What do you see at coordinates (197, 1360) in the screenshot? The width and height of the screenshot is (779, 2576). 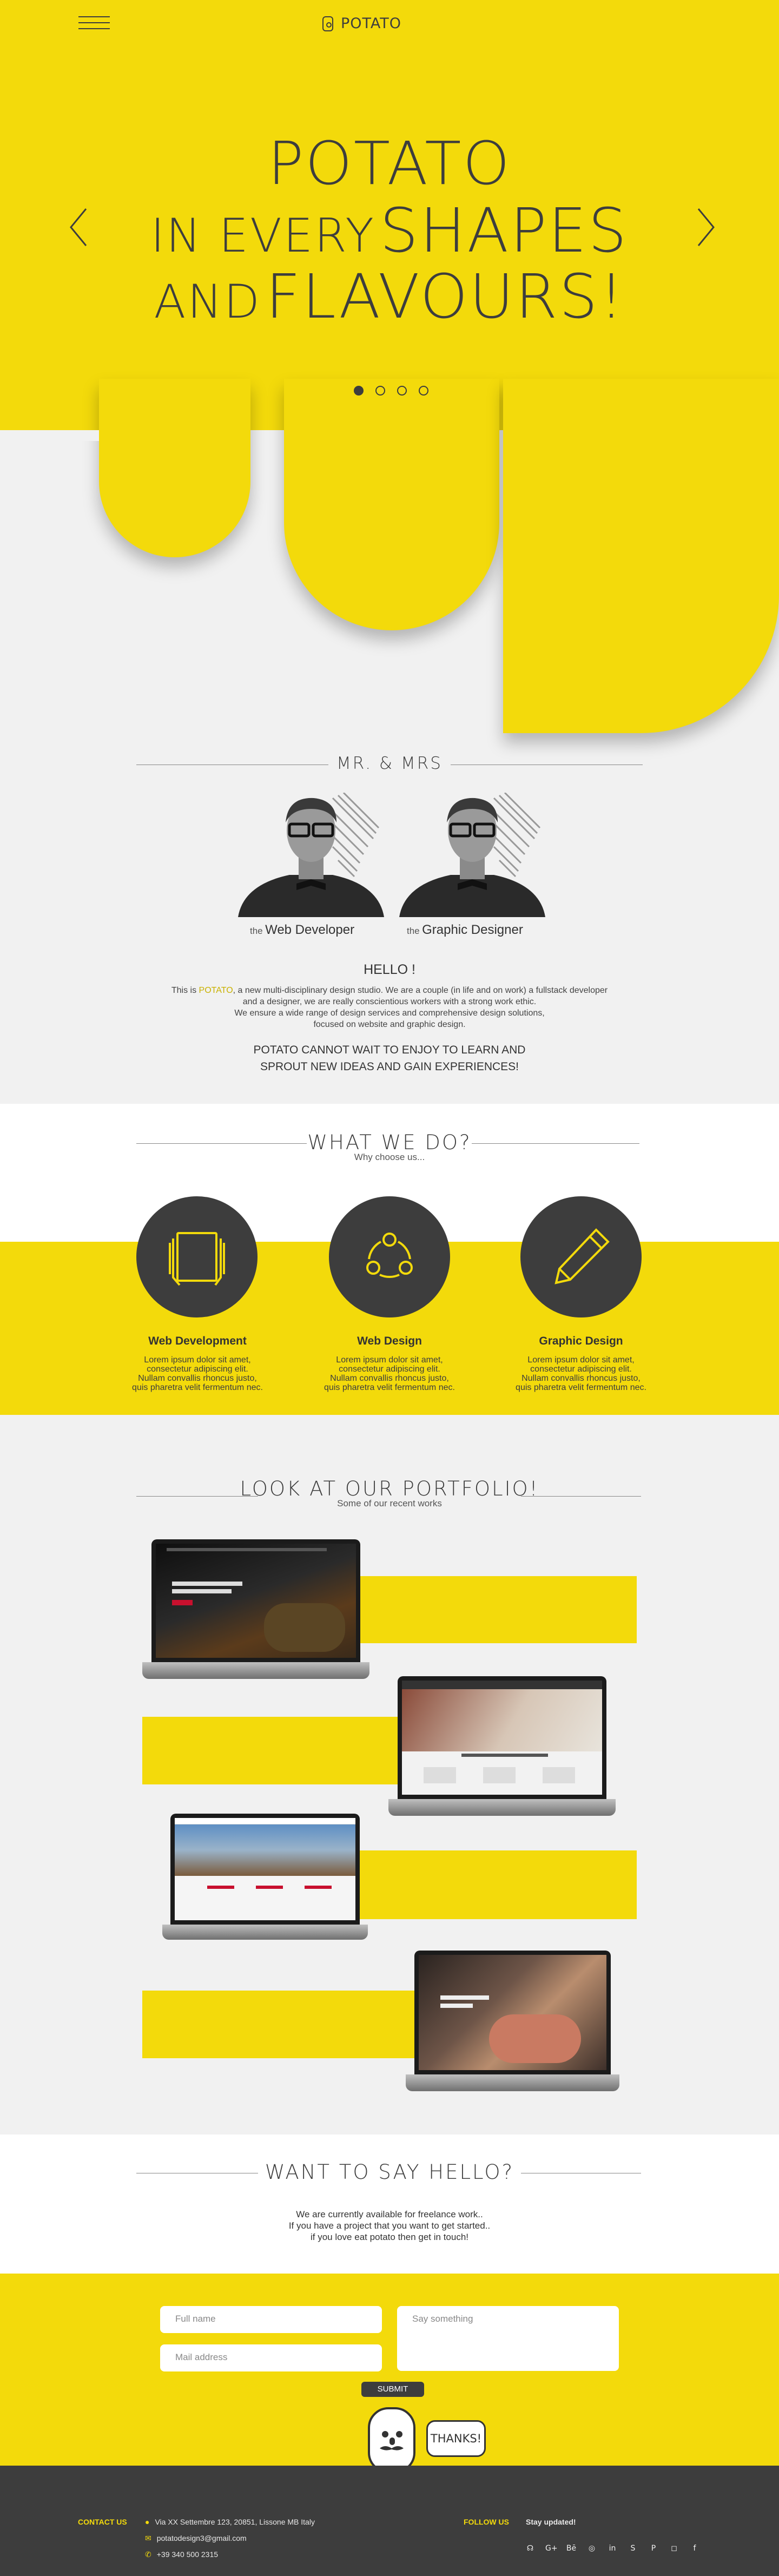 I see `web-development-text-1: Lorem ipsum dolor sit amet,` at bounding box center [197, 1360].